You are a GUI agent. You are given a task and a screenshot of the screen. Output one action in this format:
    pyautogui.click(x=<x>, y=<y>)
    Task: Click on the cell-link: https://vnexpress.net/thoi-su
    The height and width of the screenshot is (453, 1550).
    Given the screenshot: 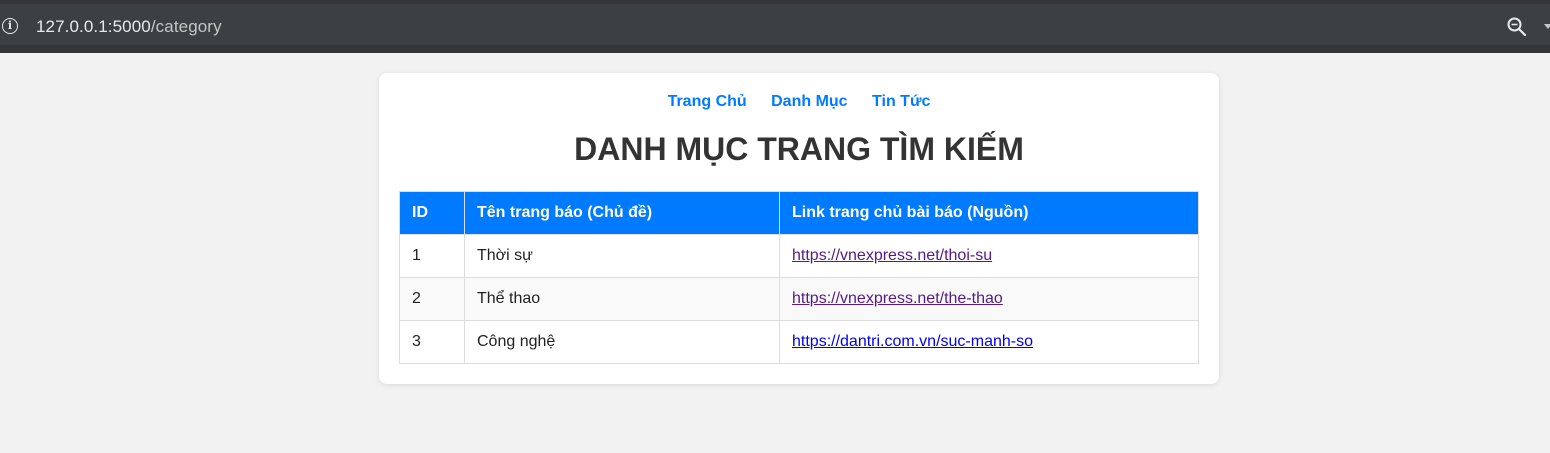 What is the action you would take?
    pyautogui.click(x=989, y=256)
    